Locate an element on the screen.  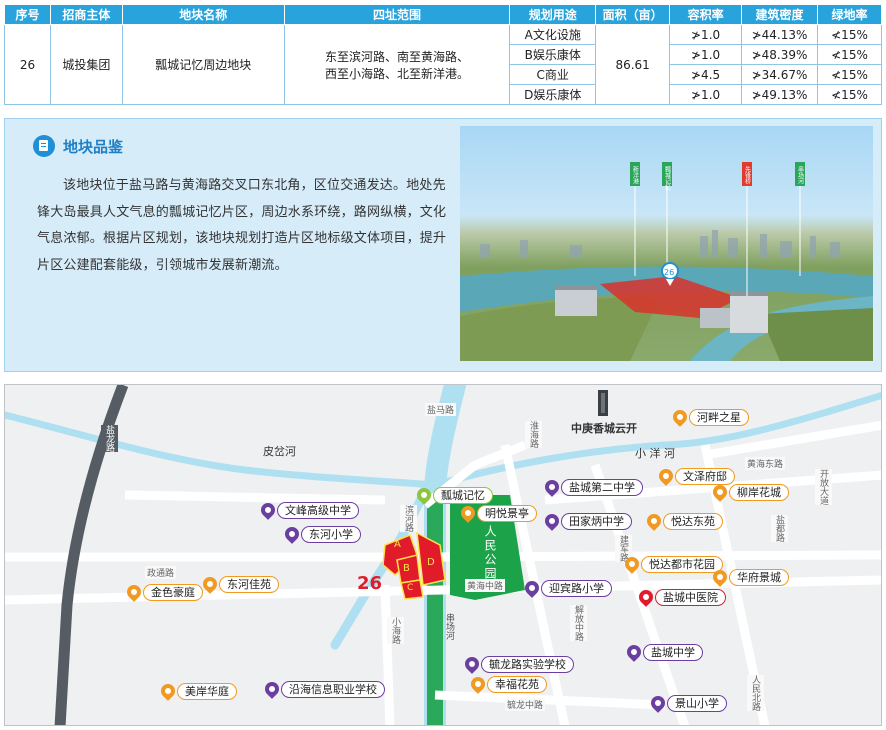
col-header: 招商主体 is located at coordinates (86, 14).